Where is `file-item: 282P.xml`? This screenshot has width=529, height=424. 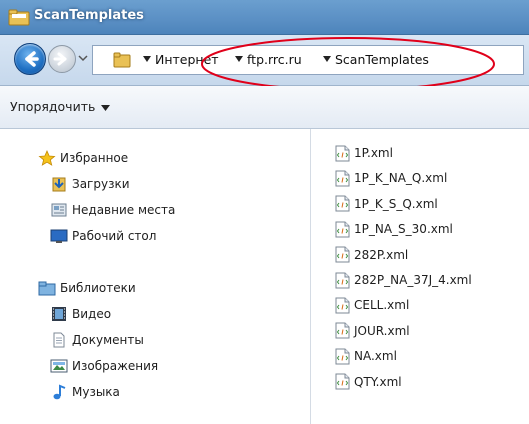
file-item: 282P.xml is located at coordinates (371, 255).